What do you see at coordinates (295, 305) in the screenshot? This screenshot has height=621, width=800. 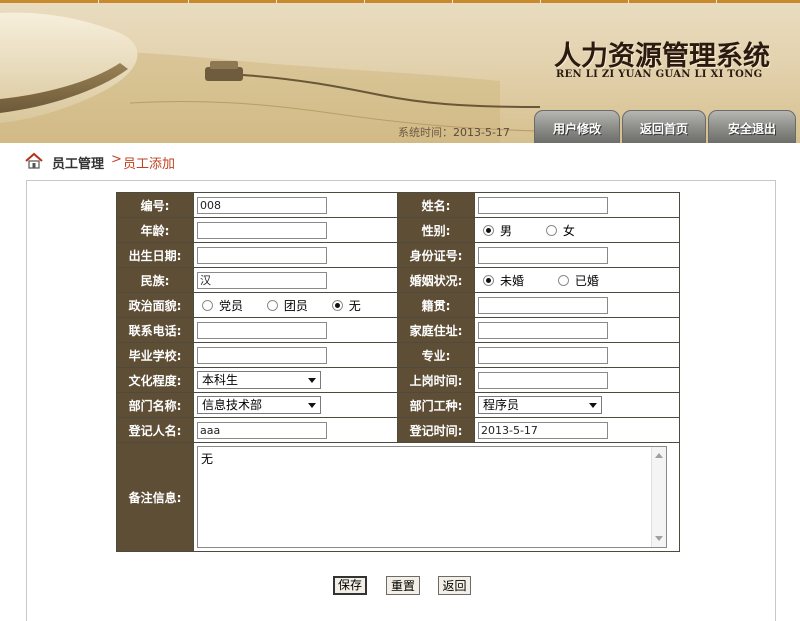 I see `political-league-label: 团员` at bounding box center [295, 305].